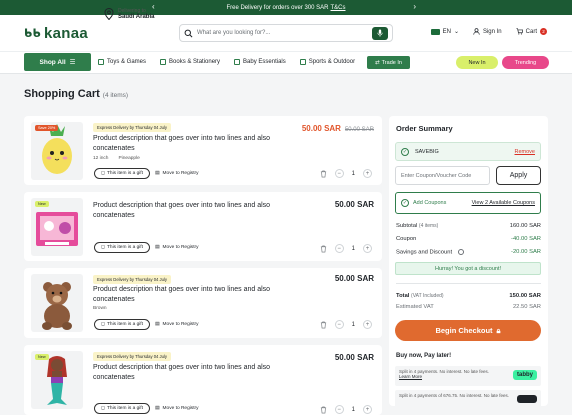 The image size is (572, 415). What do you see at coordinates (72, 62) in the screenshot?
I see `menu-icon: ☰` at bounding box center [72, 62].